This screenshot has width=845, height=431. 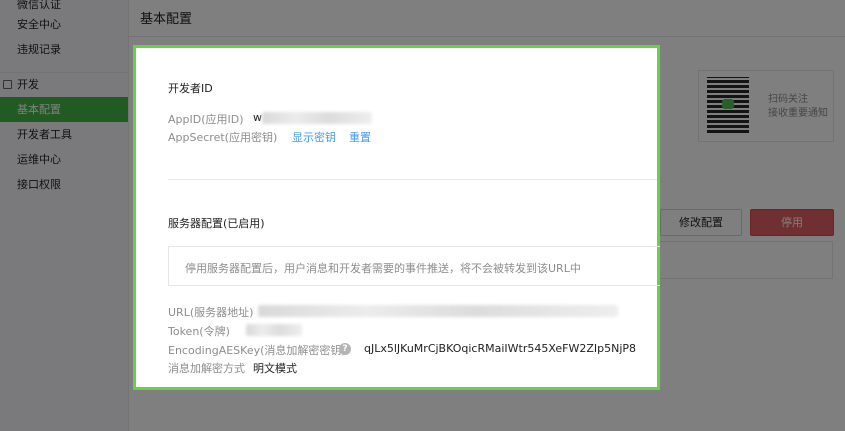 I want to click on url-redacted, so click(x=438, y=311).